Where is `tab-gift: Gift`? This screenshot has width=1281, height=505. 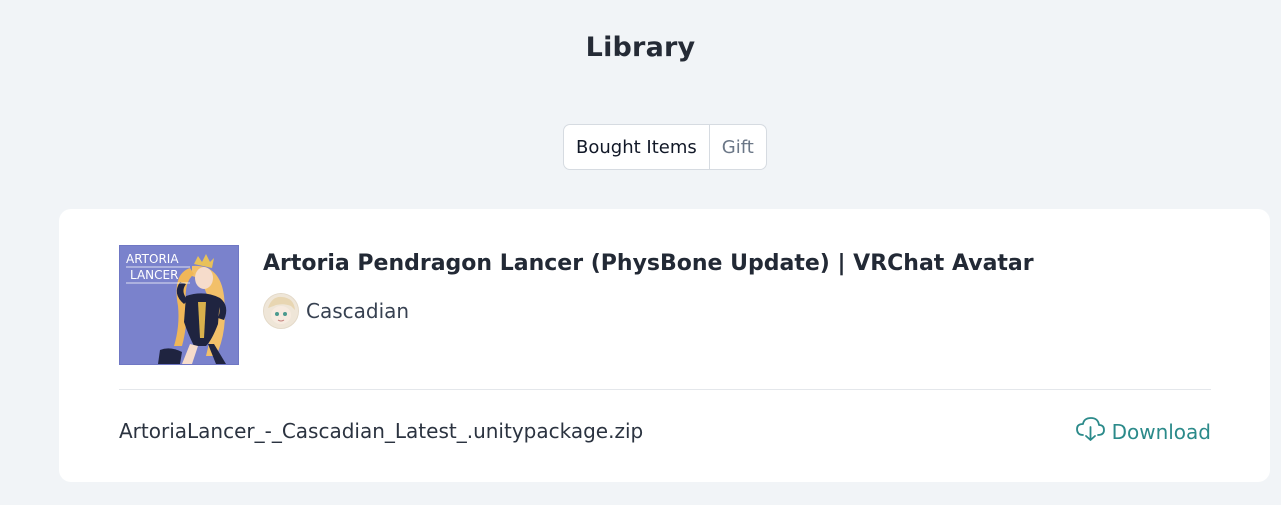 tab-gift: Gift is located at coordinates (737, 147).